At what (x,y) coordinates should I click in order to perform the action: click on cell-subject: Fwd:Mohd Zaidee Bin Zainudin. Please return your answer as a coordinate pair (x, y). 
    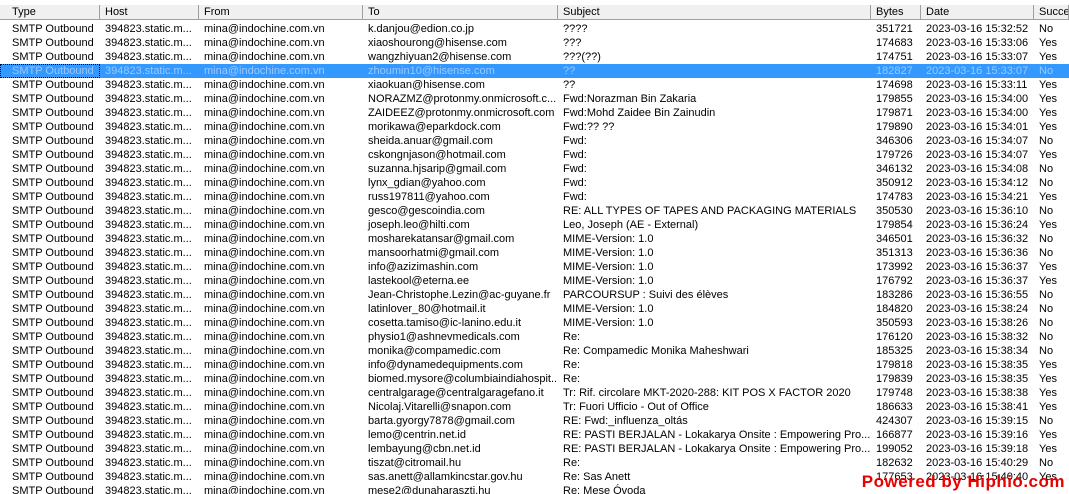
    Looking at the image, I should click on (639, 113).